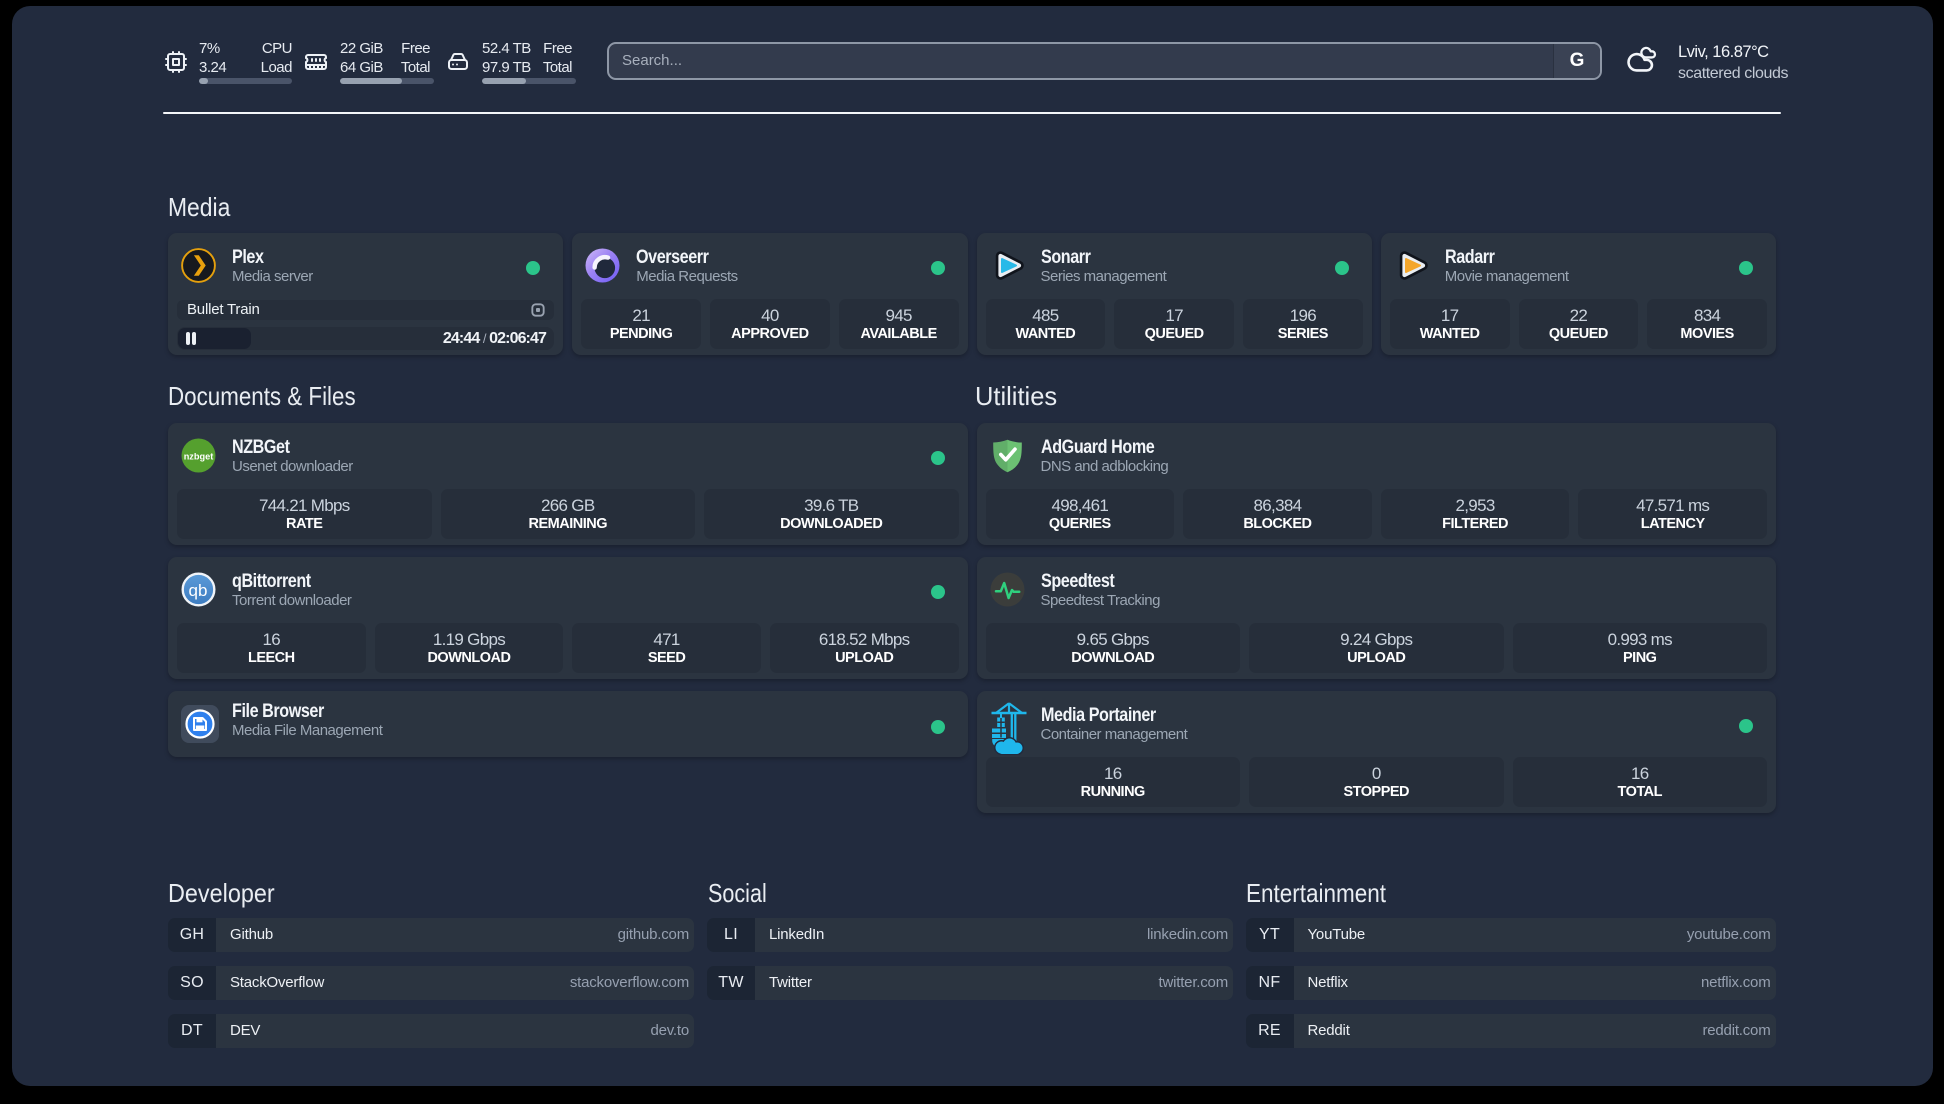 The image size is (1944, 1104). I want to click on svg-text: qb, so click(198, 590).